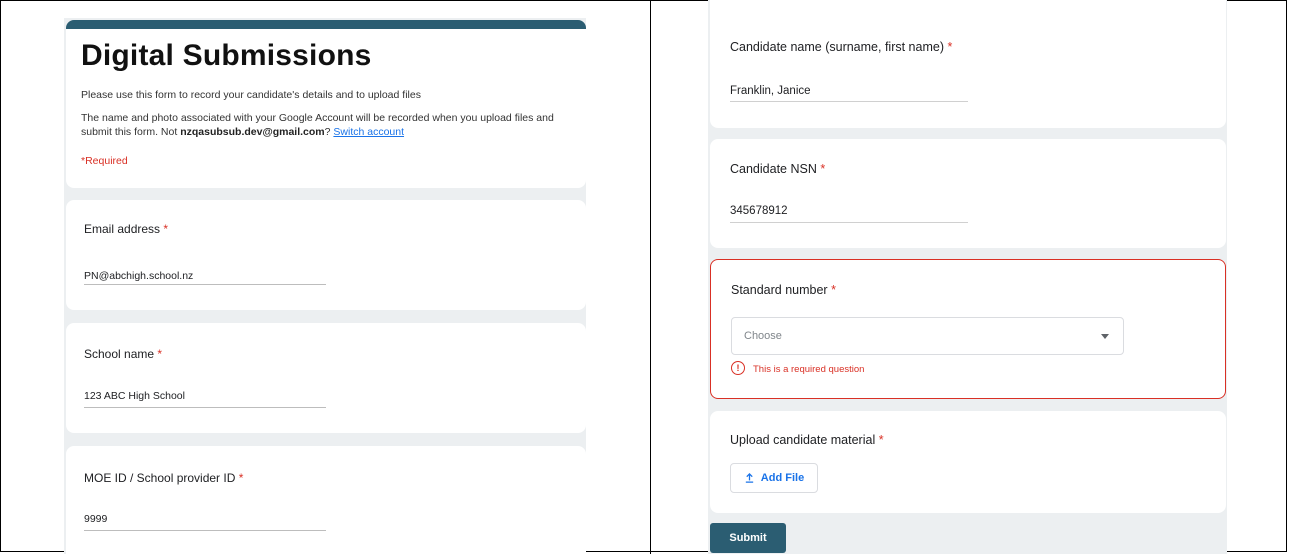  What do you see at coordinates (968, 462) in the screenshot?
I see `question-card-upload: Upload candidate material * Add File` at bounding box center [968, 462].